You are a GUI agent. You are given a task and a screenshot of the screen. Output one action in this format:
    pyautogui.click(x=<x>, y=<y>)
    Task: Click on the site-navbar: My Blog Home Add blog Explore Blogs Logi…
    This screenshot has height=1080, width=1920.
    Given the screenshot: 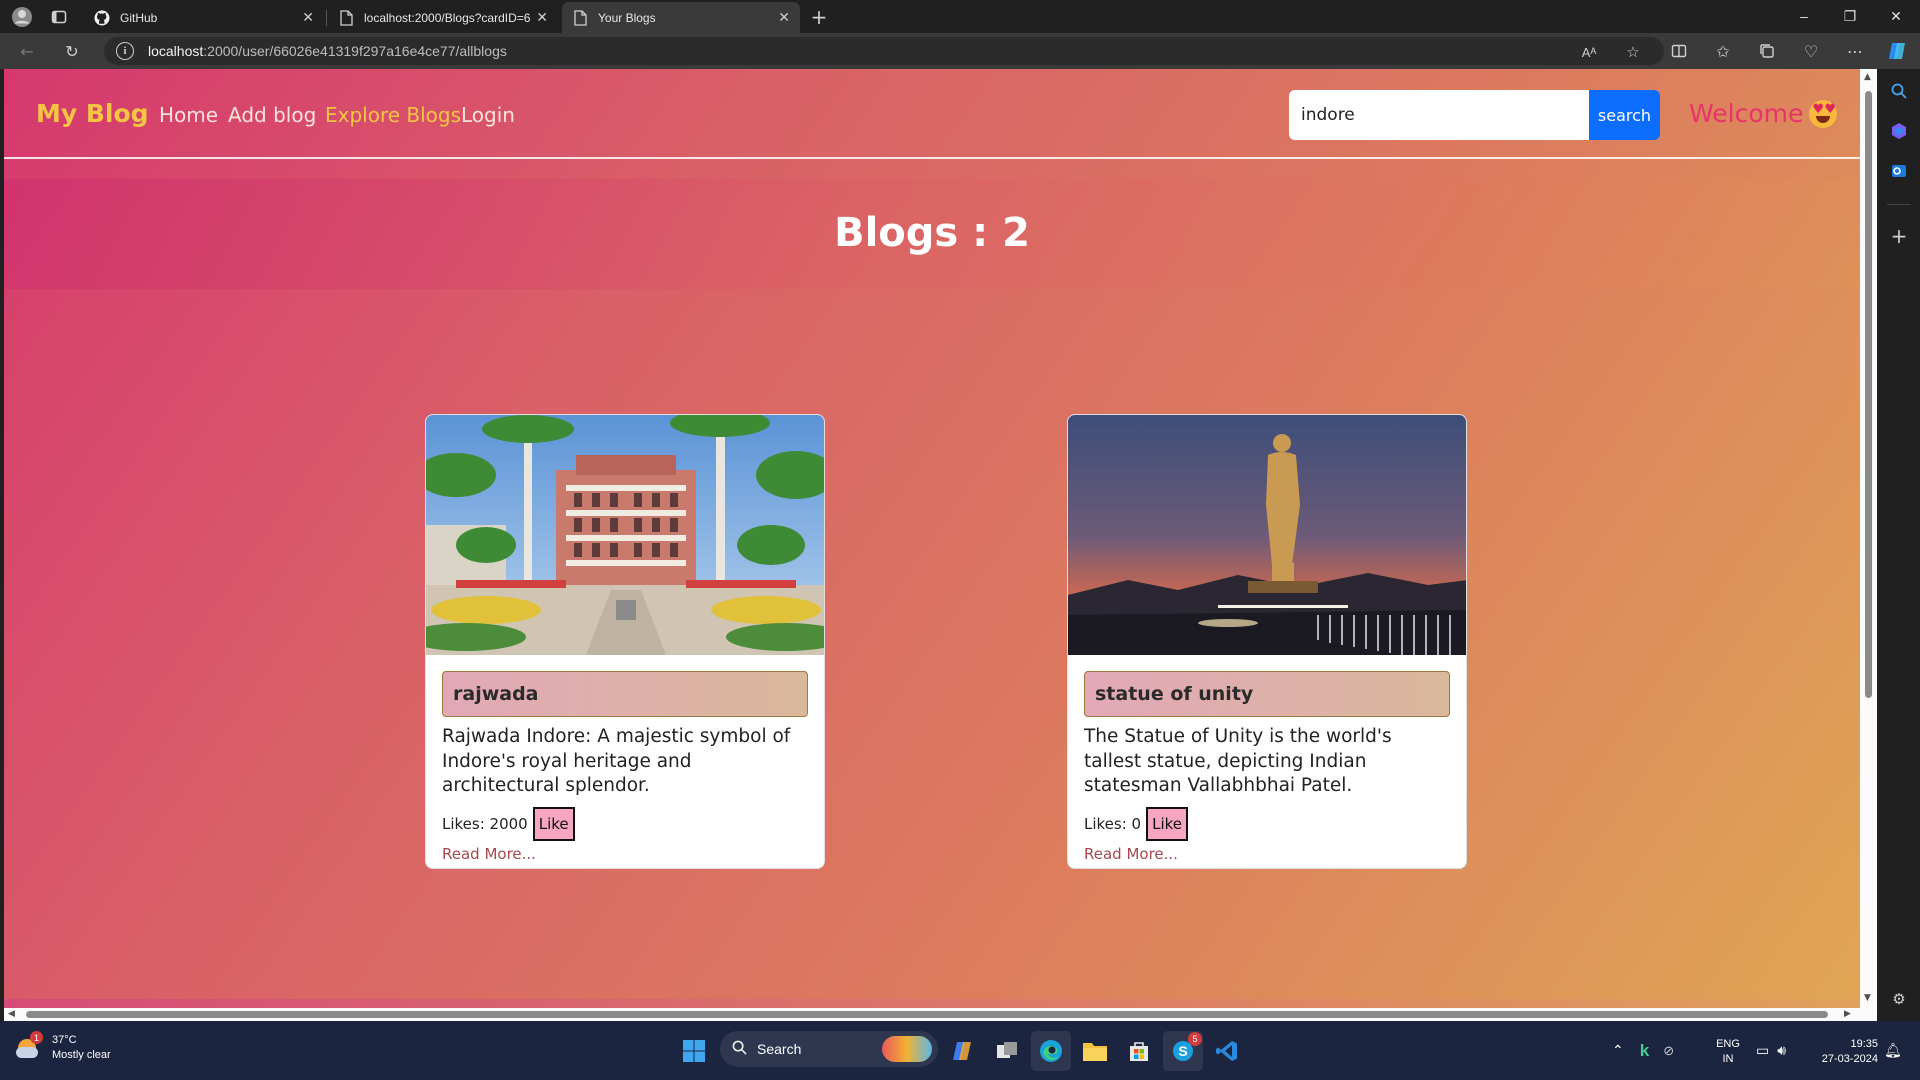 What is the action you would take?
    pyautogui.click(x=932, y=114)
    